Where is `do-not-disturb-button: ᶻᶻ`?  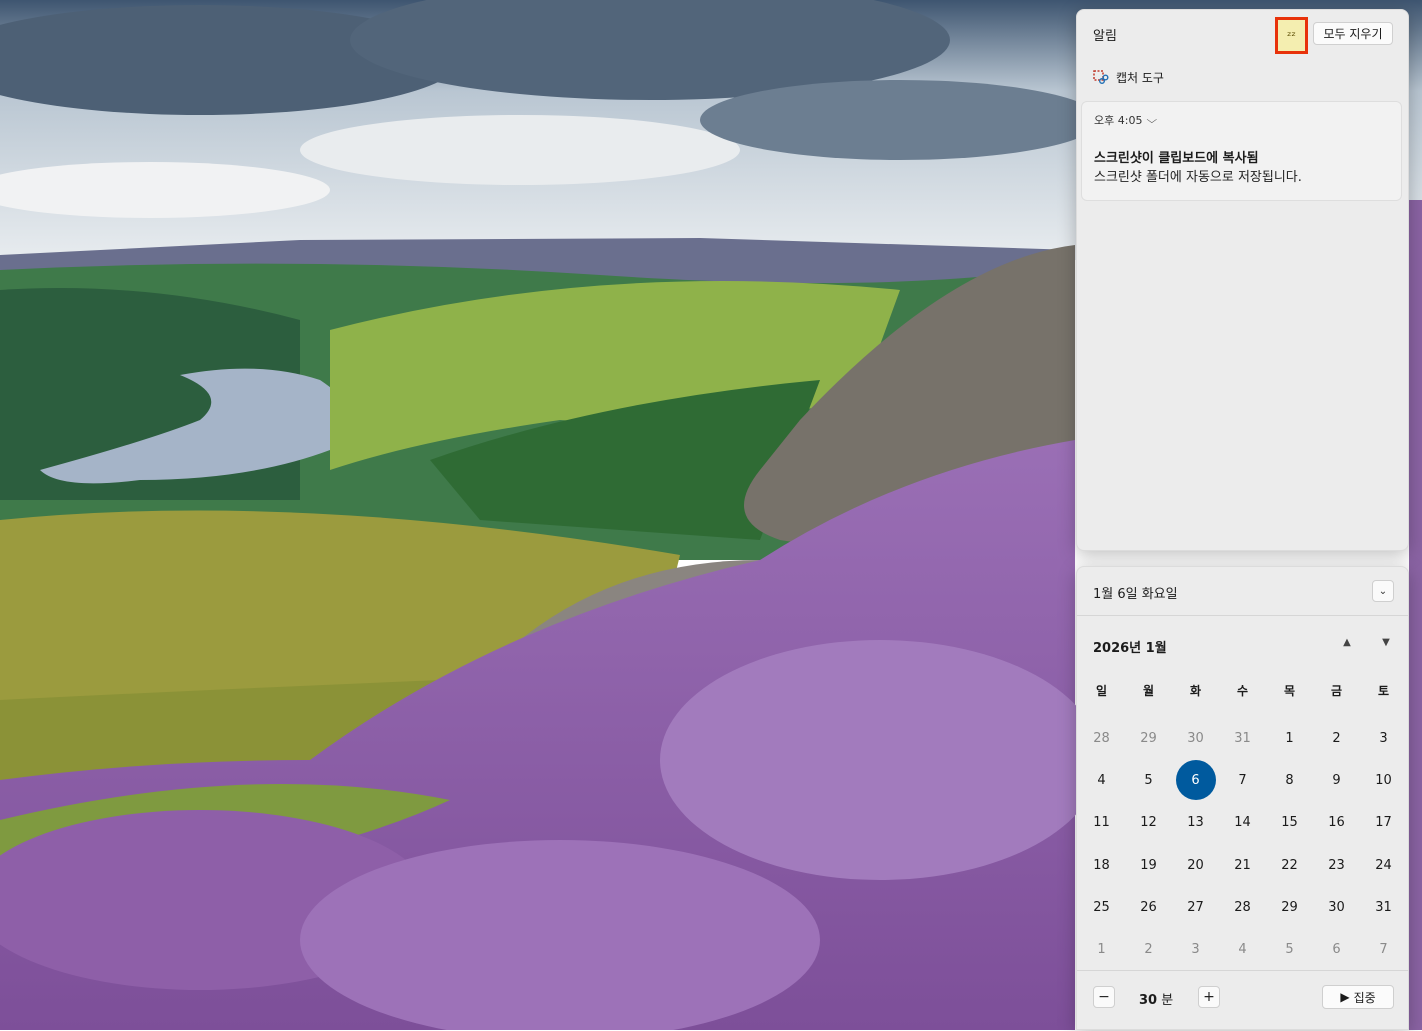 do-not-disturb-button: ᶻᶻ is located at coordinates (1291, 35).